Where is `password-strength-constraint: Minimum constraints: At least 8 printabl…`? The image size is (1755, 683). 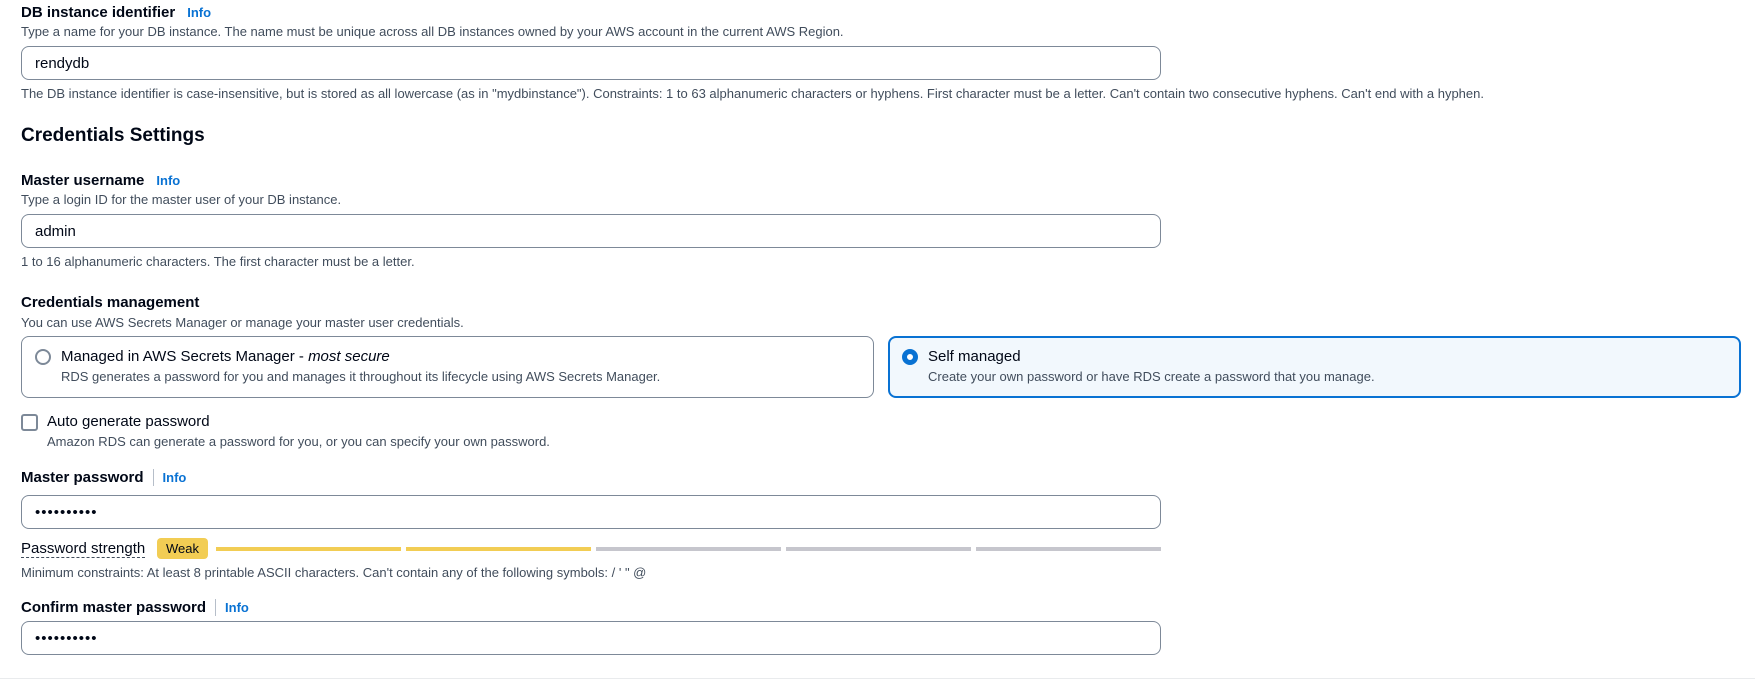 password-strength-constraint: Minimum constraints: At least 8 printabl… is located at coordinates (334, 572).